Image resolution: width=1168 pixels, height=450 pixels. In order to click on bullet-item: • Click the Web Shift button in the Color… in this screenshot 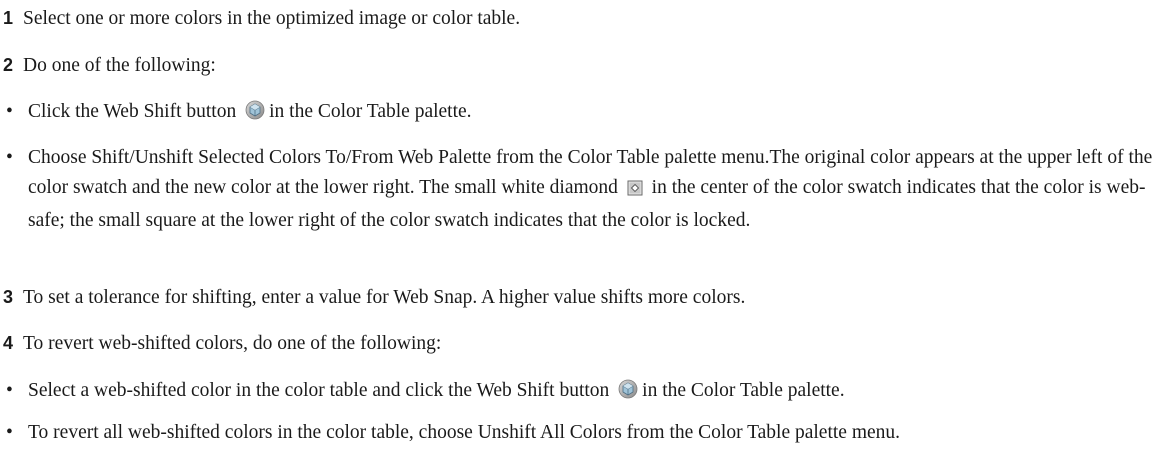, I will do `click(581, 113)`.